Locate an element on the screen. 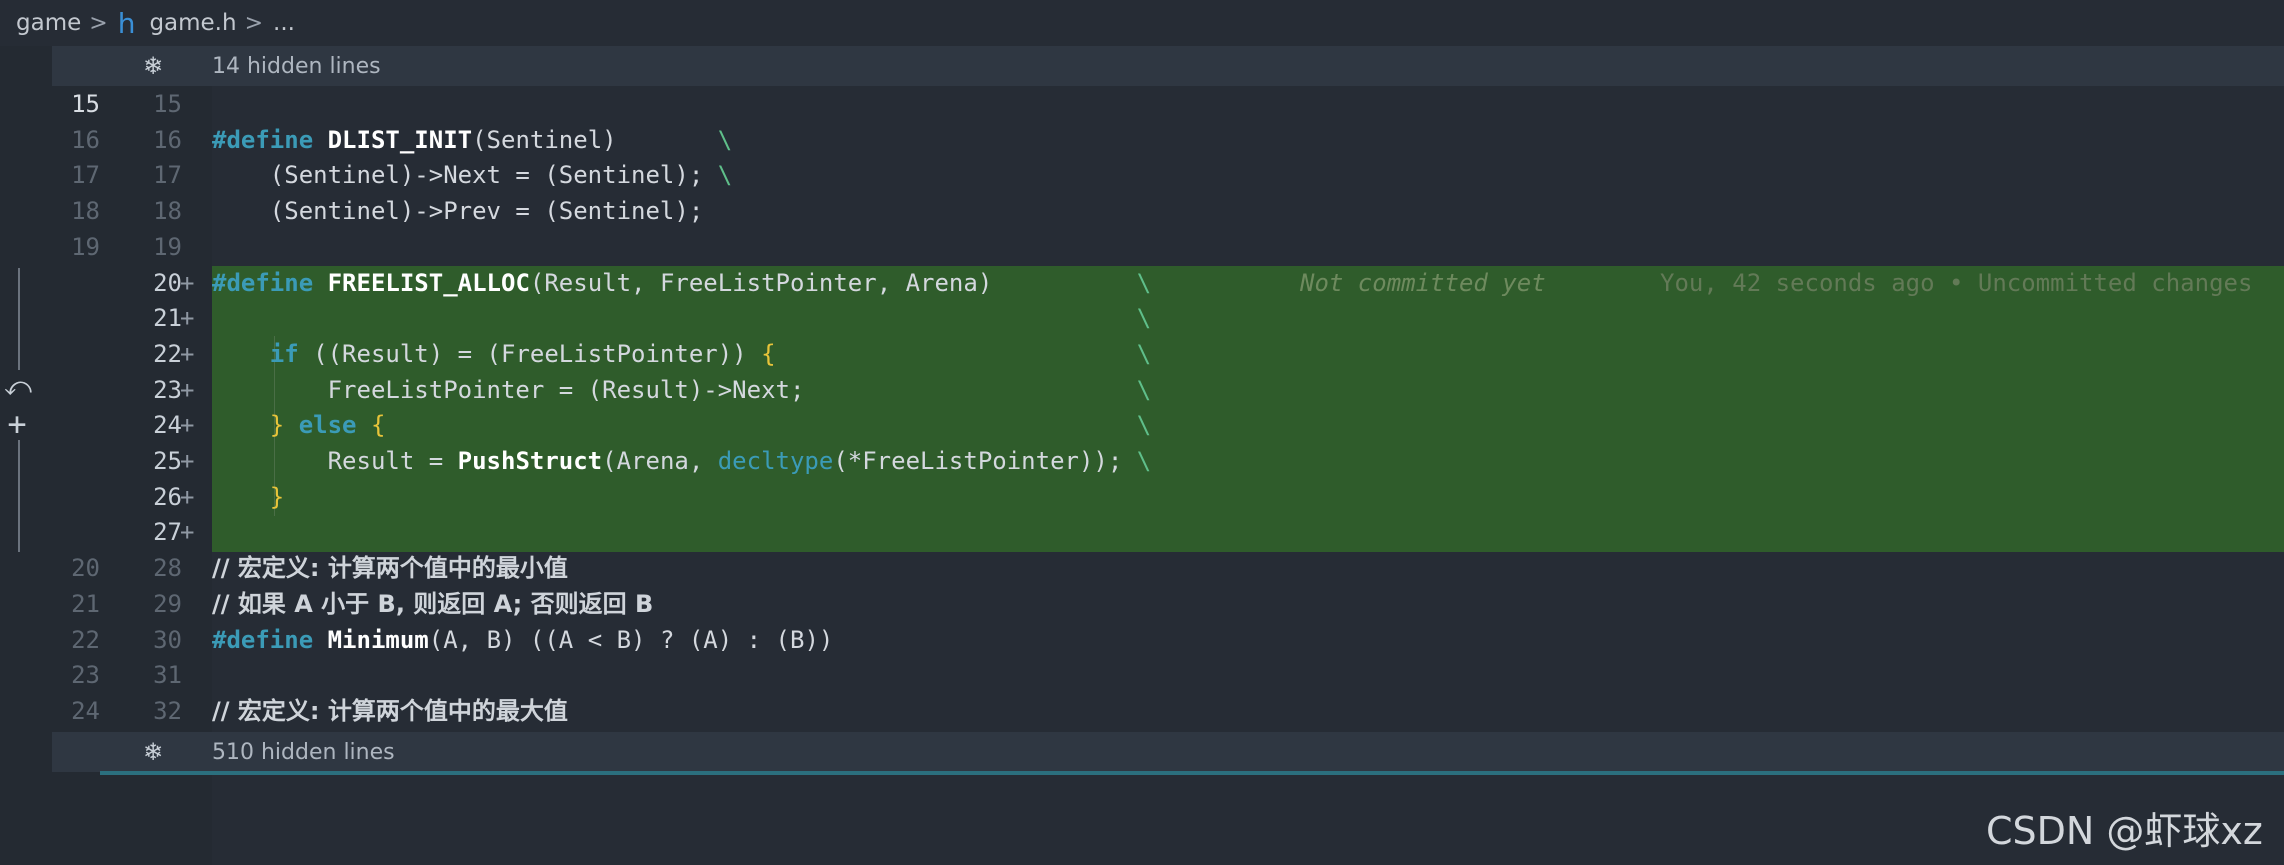 The image size is (2284, 865). code-text: #define DLIST_INIT(Sentinel) \ is located at coordinates (472, 139).